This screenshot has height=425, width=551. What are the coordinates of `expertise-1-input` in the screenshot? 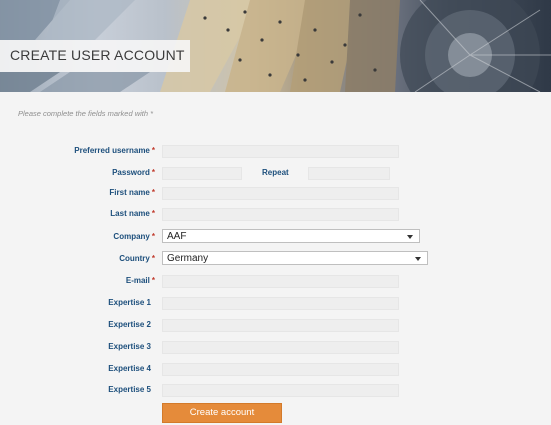 It's located at (280, 303).